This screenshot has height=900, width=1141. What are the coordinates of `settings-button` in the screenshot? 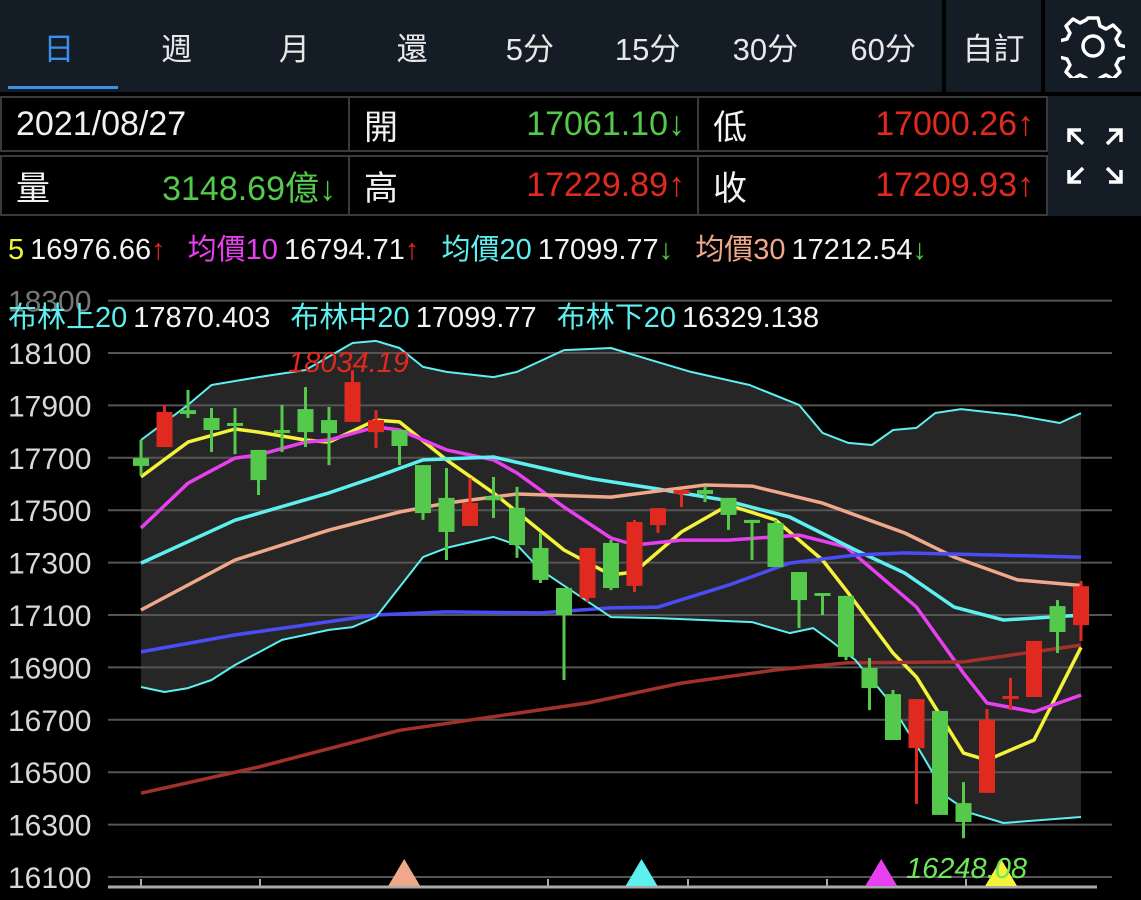 It's located at (1093, 46).